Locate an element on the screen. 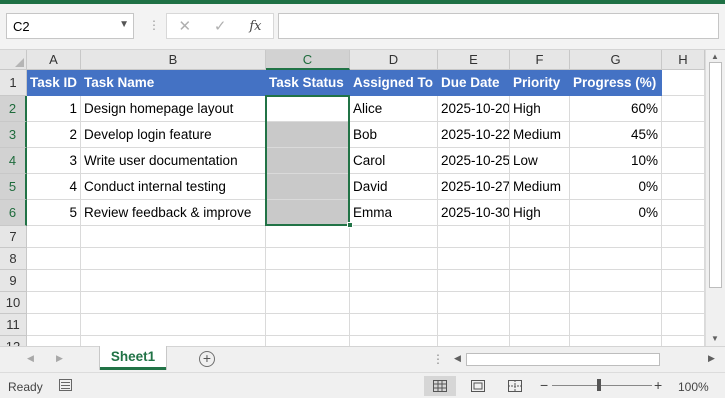  row-header-7: 7 is located at coordinates (13, 237).